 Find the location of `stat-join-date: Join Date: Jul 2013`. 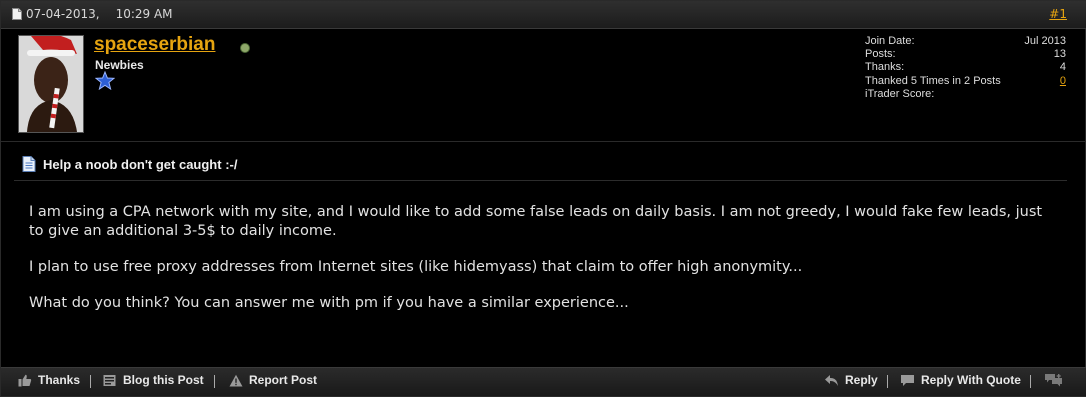

stat-join-date: Join Date: Jul 2013 is located at coordinates (965, 41).